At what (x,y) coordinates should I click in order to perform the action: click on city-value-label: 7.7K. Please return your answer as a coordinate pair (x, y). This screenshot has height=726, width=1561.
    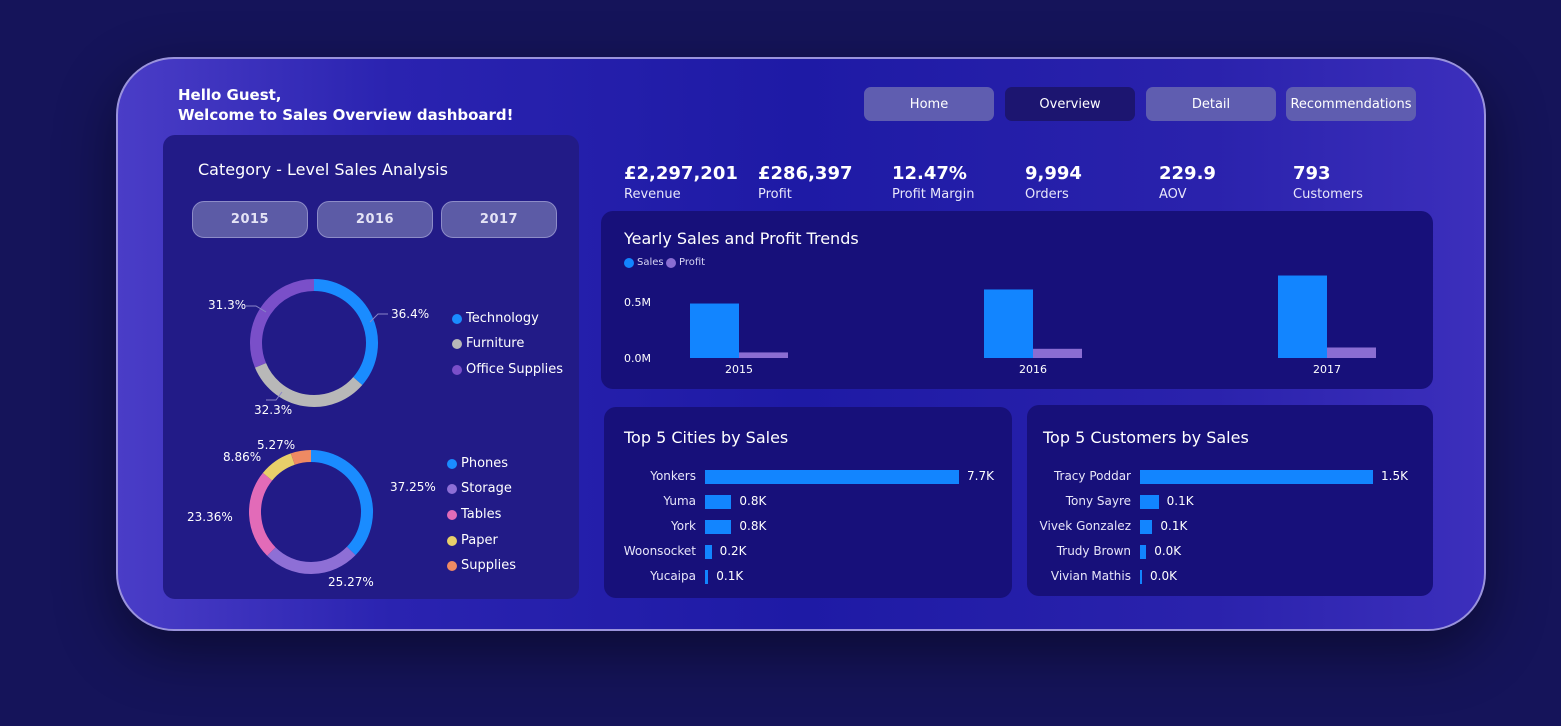
    Looking at the image, I should click on (980, 476).